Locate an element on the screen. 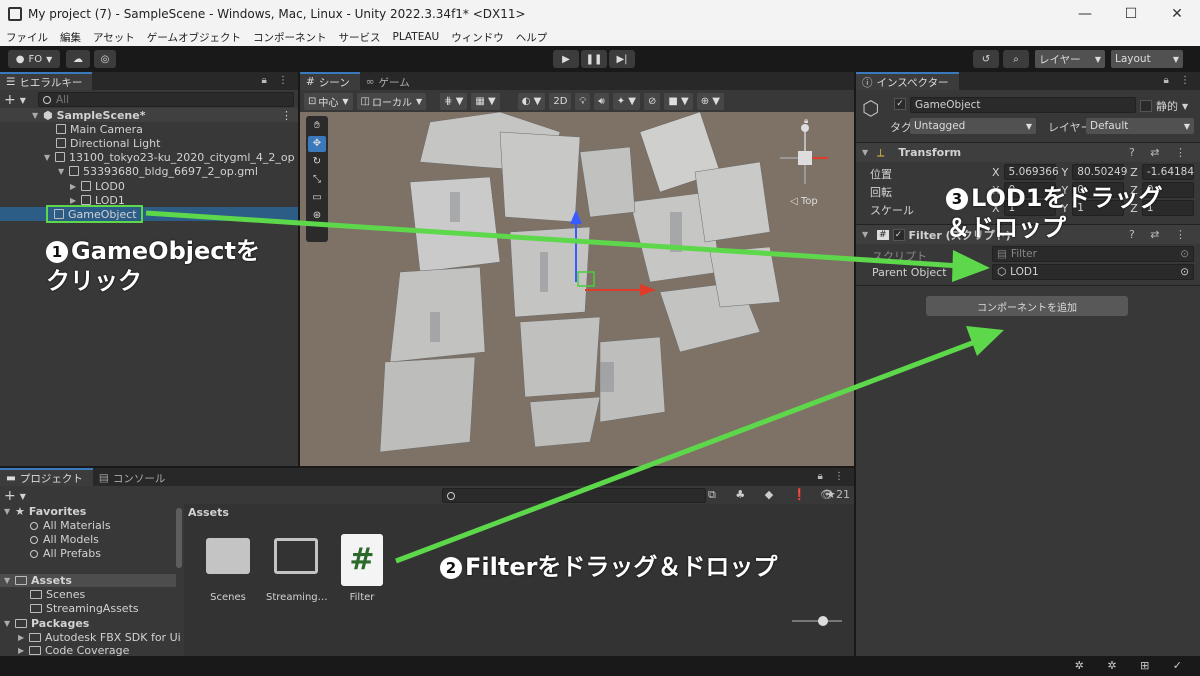 This screenshot has height=676, width=1200. step1-line1: GameObjectを is located at coordinates (165, 251).